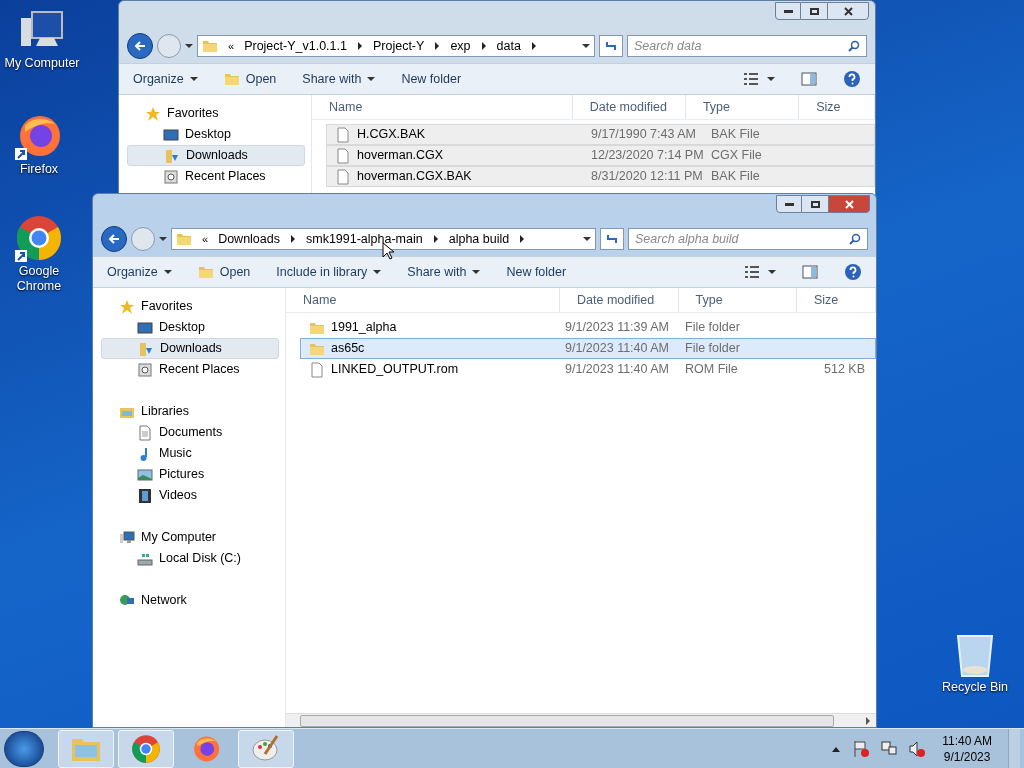  I want to click on desktop-icon-label: Firefox, so click(39, 169).